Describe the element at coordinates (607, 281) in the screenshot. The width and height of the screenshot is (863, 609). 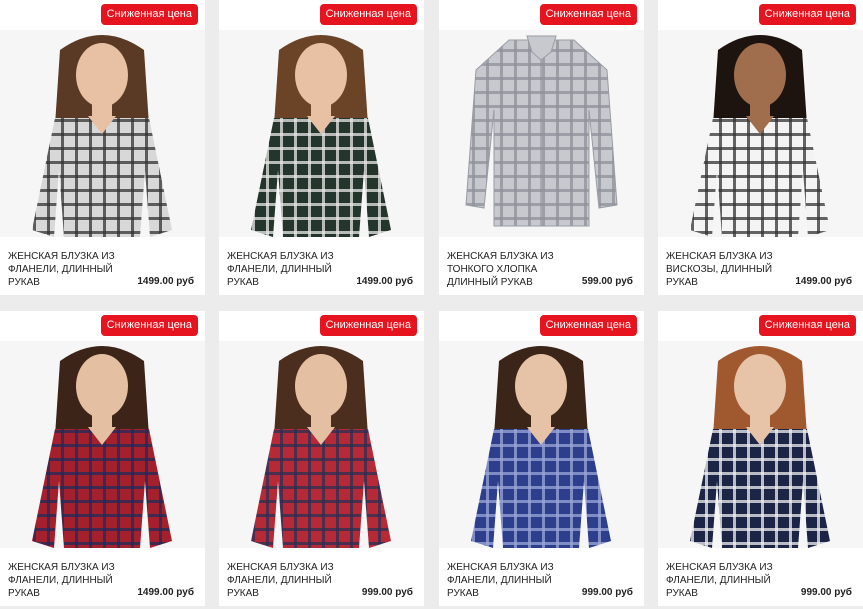
I see `product-price: 599.00 руб` at that location.